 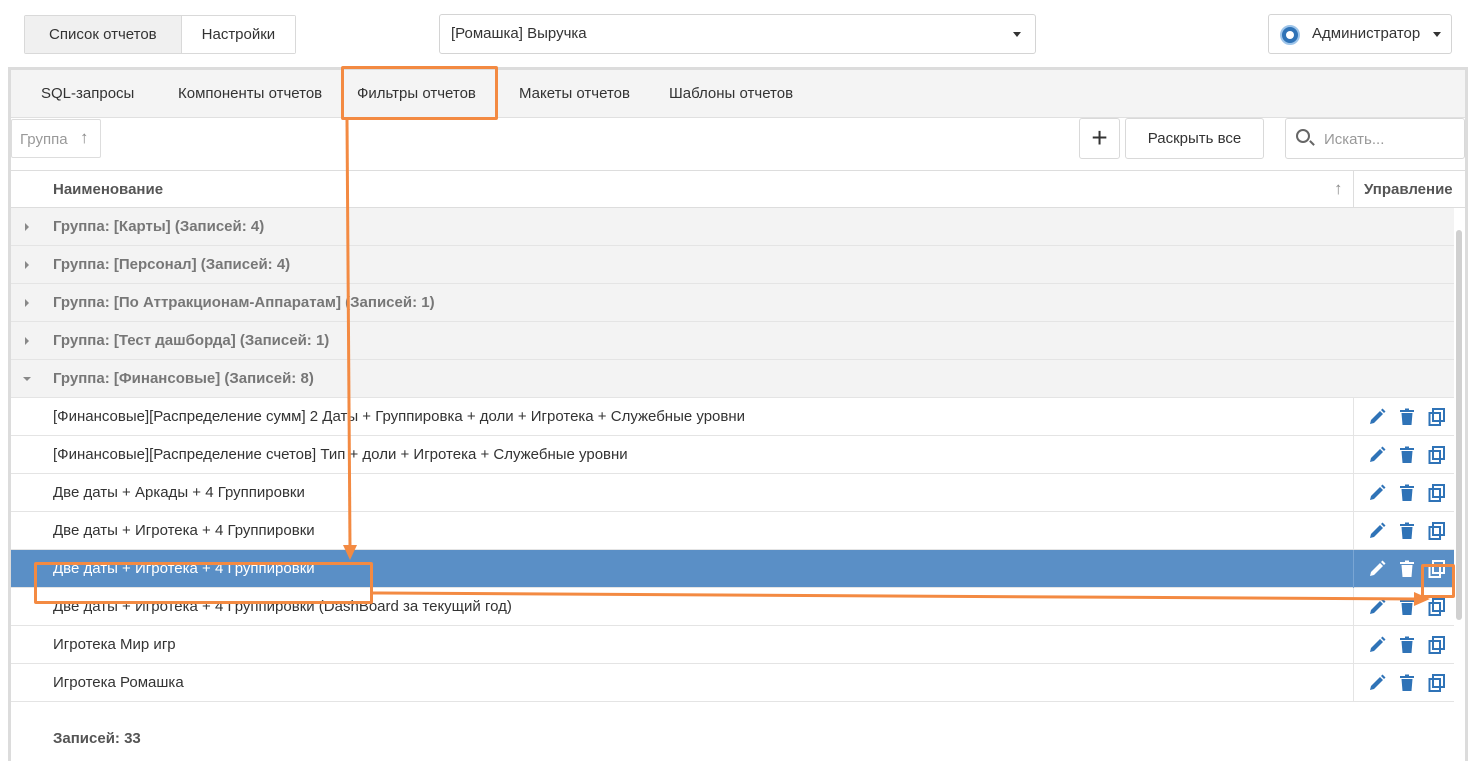 I want to click on collapse-icon, so click(x=27, y=379).